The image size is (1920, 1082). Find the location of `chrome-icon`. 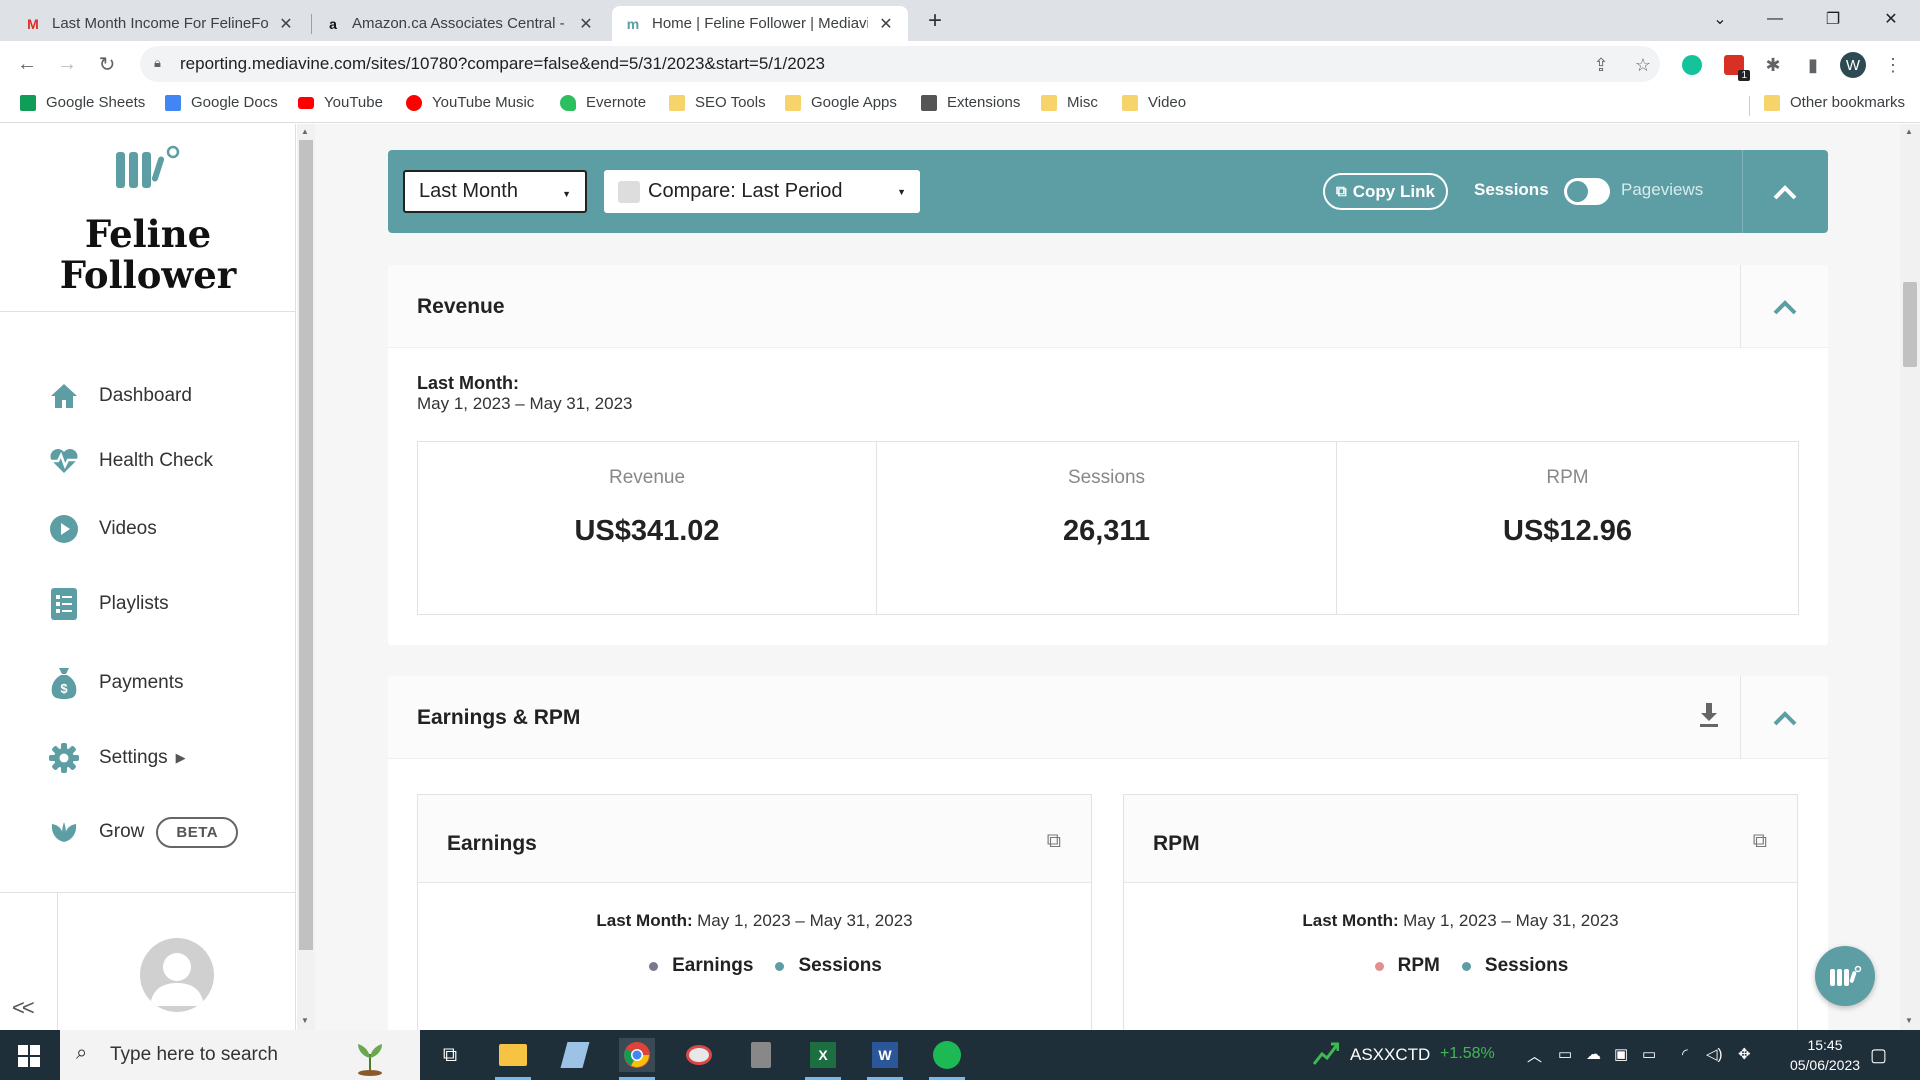

chrome-icon is located at coordinates (637, 1059).